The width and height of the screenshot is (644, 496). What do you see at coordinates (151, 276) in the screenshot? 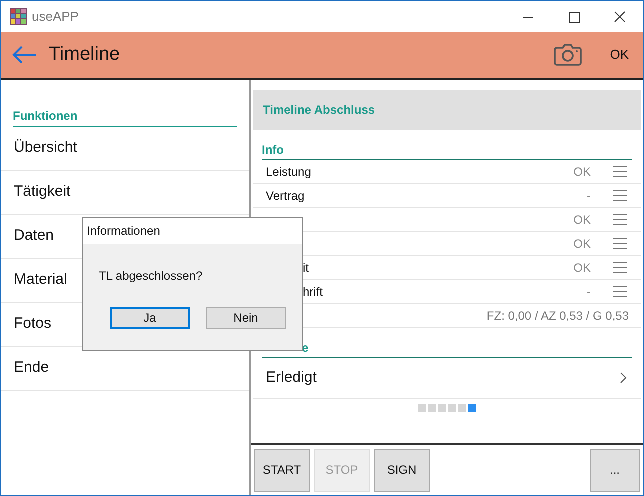
I see `dialog-message: TL abgeschlossen?` at bounding box center [151, 276].